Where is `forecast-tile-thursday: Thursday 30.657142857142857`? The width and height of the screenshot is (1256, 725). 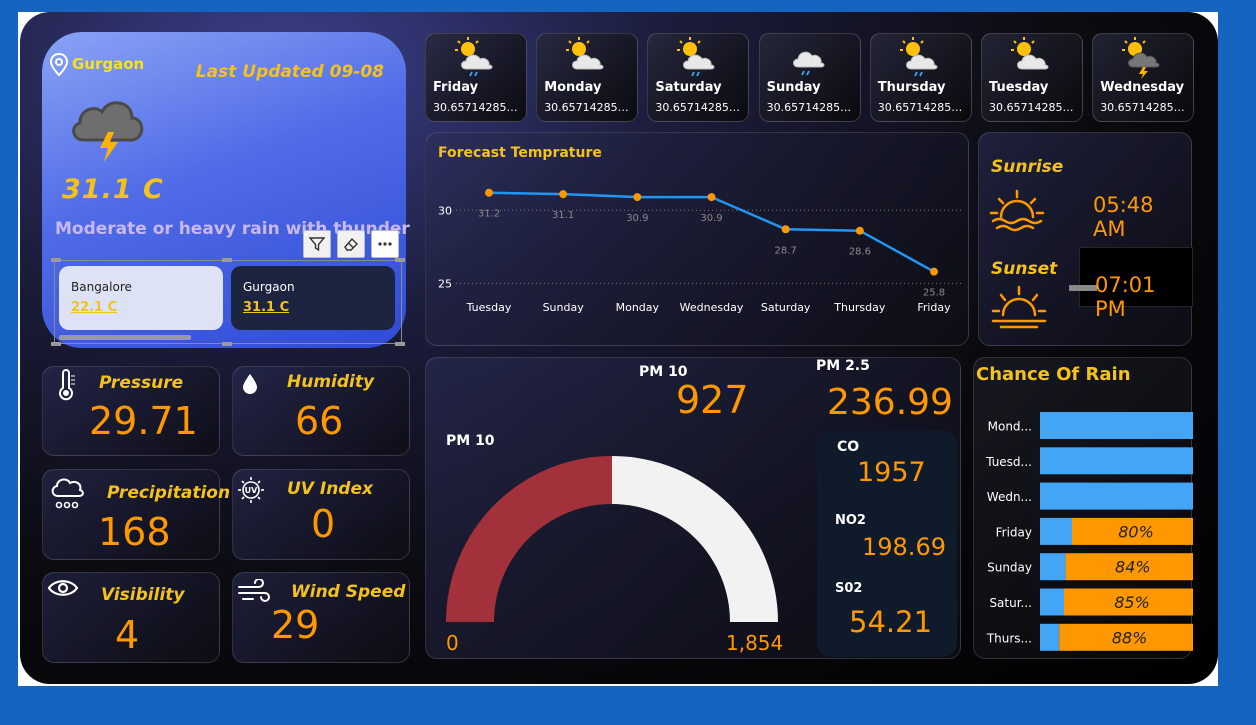
forecast-tile-thursday: Thursday 30.657142857142857 is located at coordinates (920, 77).